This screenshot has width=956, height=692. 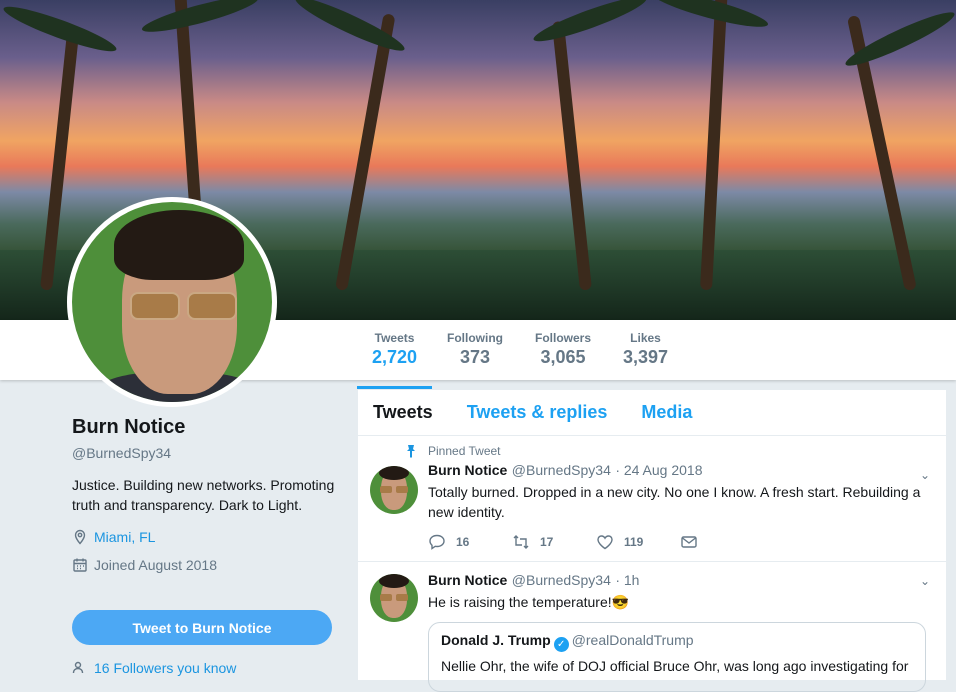 What do you see at coordinates (463, 542) in the screenshot?
I see `reply-count: 16` at bounding box center [463, 542].